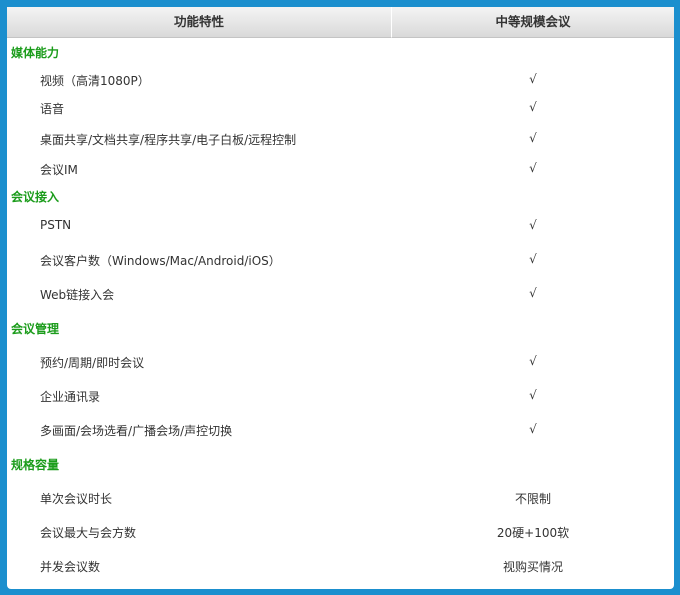  I want to click on row-feature: 多画面/会场选看/广播会场/声控切换, so click(136, 431).